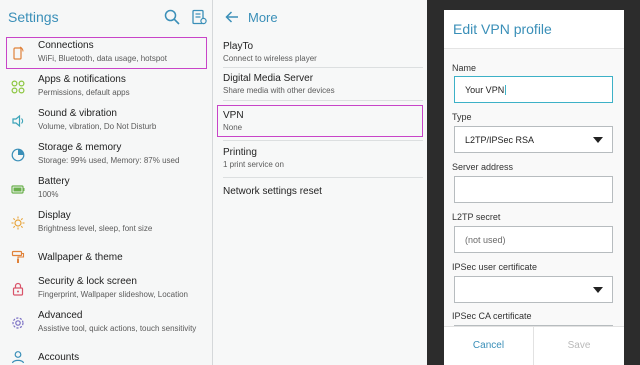 The width and height of the screenshot is (640, 365). I want to click on server-address-field, so click(533, 189).